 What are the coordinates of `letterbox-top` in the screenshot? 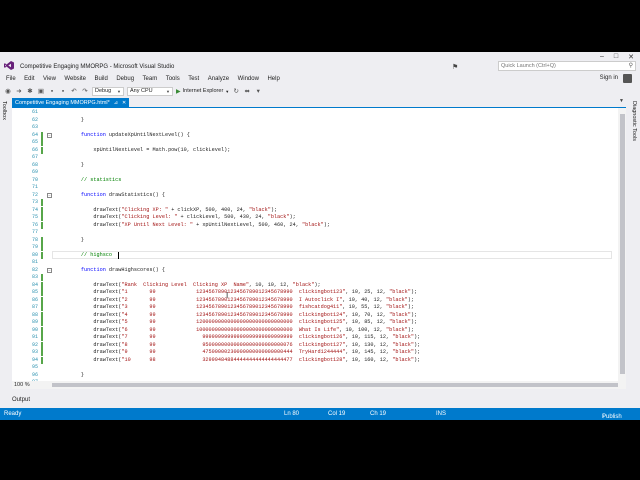 It's located at (320, 26).